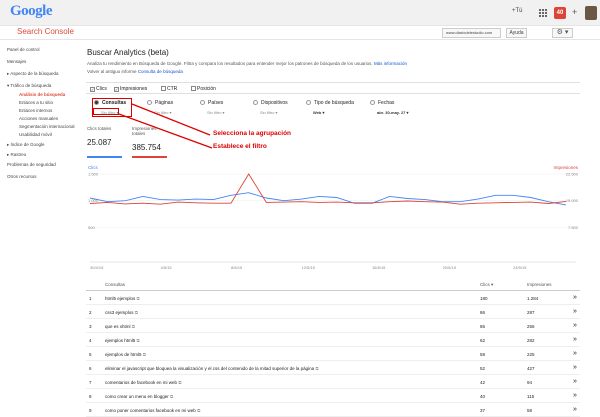  I want to click on sidebar-item: ▸ Índice de Google, so click(26, 145).